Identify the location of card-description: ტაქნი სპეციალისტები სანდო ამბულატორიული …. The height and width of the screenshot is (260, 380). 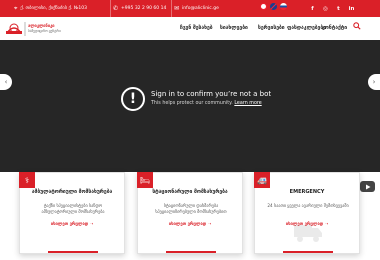
(73, 208).